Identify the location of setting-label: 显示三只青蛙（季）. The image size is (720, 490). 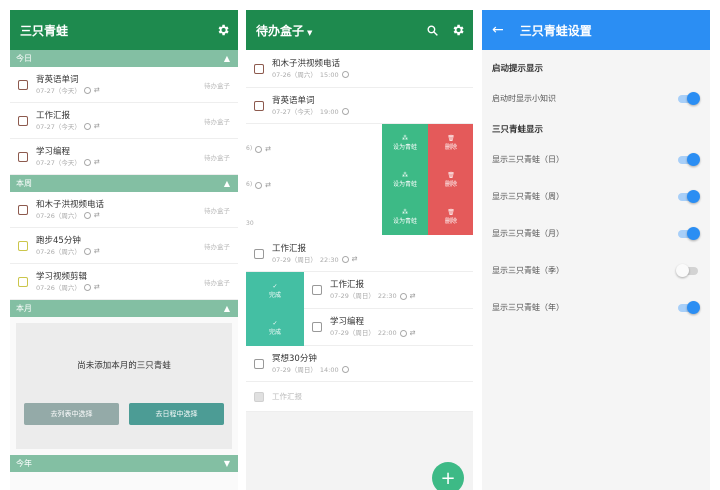
(528, 270).